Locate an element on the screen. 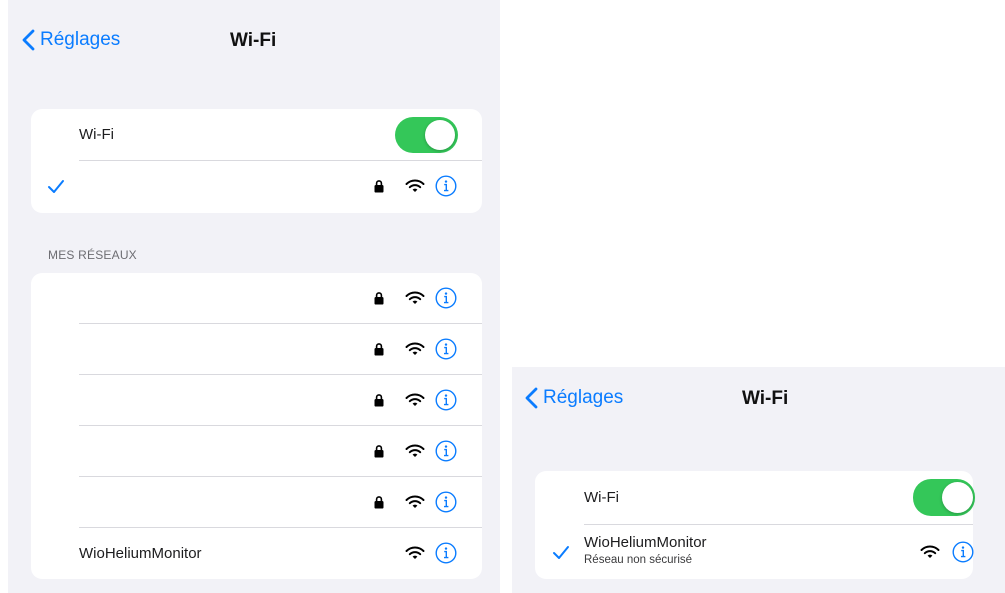 The image size is (1005, 593). wifi-card: Wi-Fi is located at coordinates (256, 161).